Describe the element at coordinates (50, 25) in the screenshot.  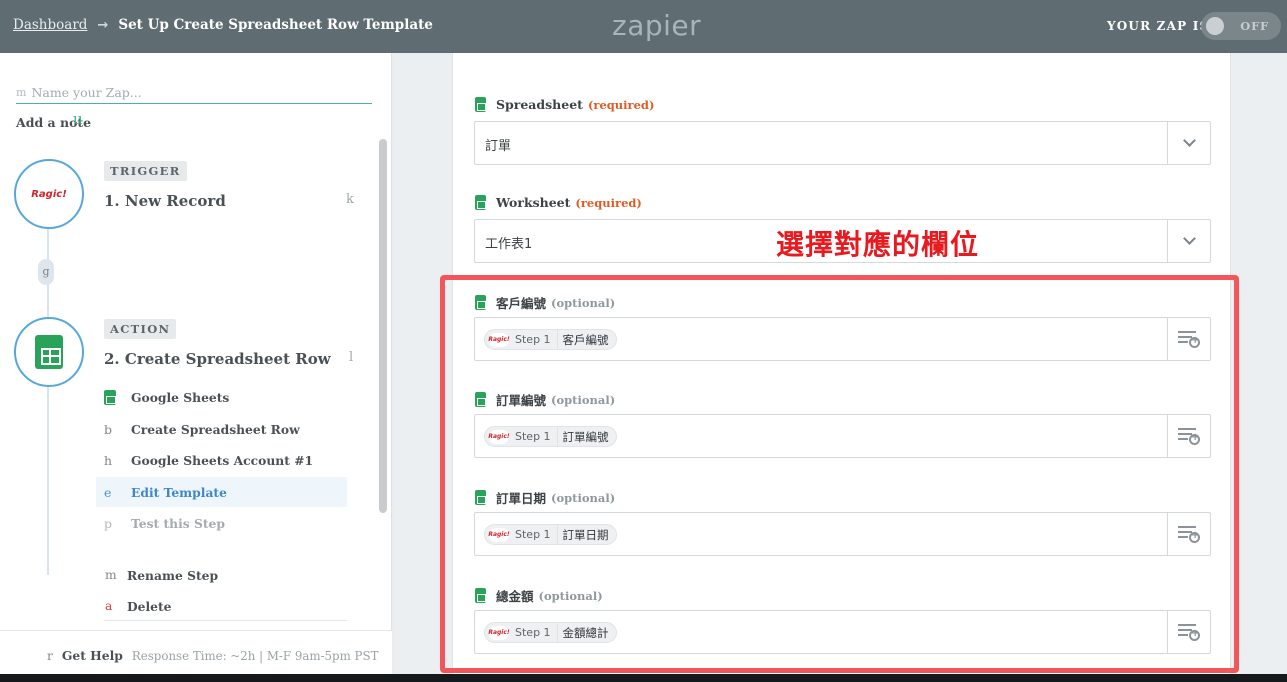
I see `breadcrumb-dashboard-link: Dashboard` at that location.